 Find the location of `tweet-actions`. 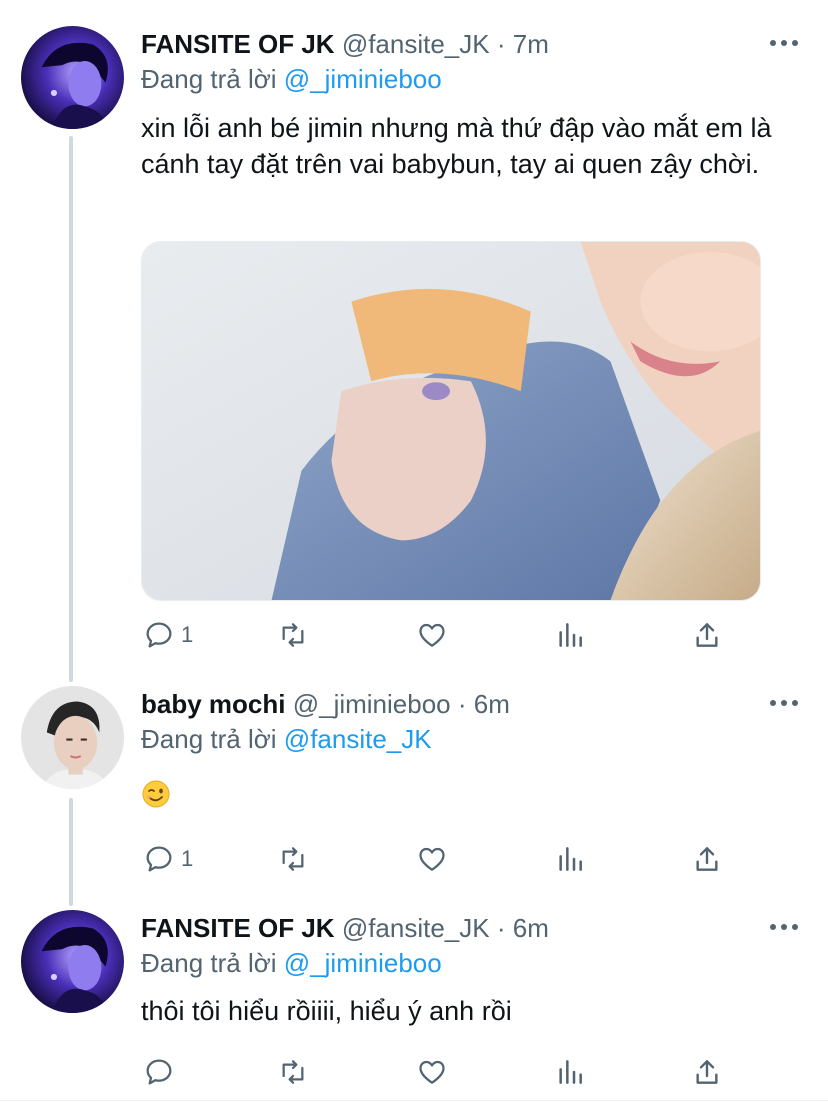

tweet-actions is located at coordinates (441, 1072).